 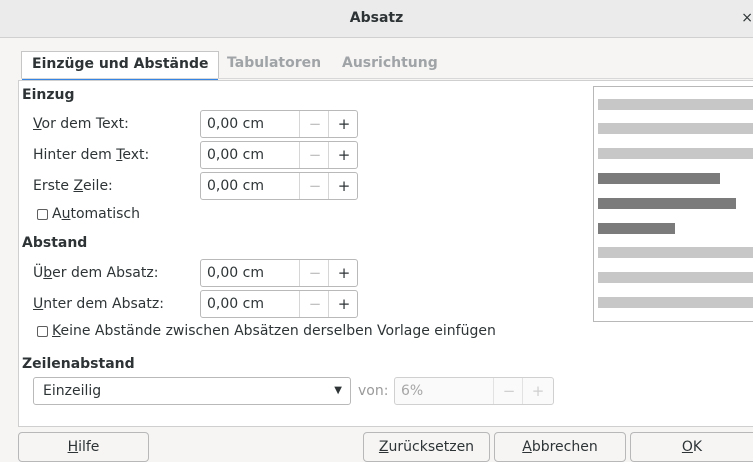 I want to click on zeilenabstand-select: Einzeilig ▼, so click(x=192, y=391).